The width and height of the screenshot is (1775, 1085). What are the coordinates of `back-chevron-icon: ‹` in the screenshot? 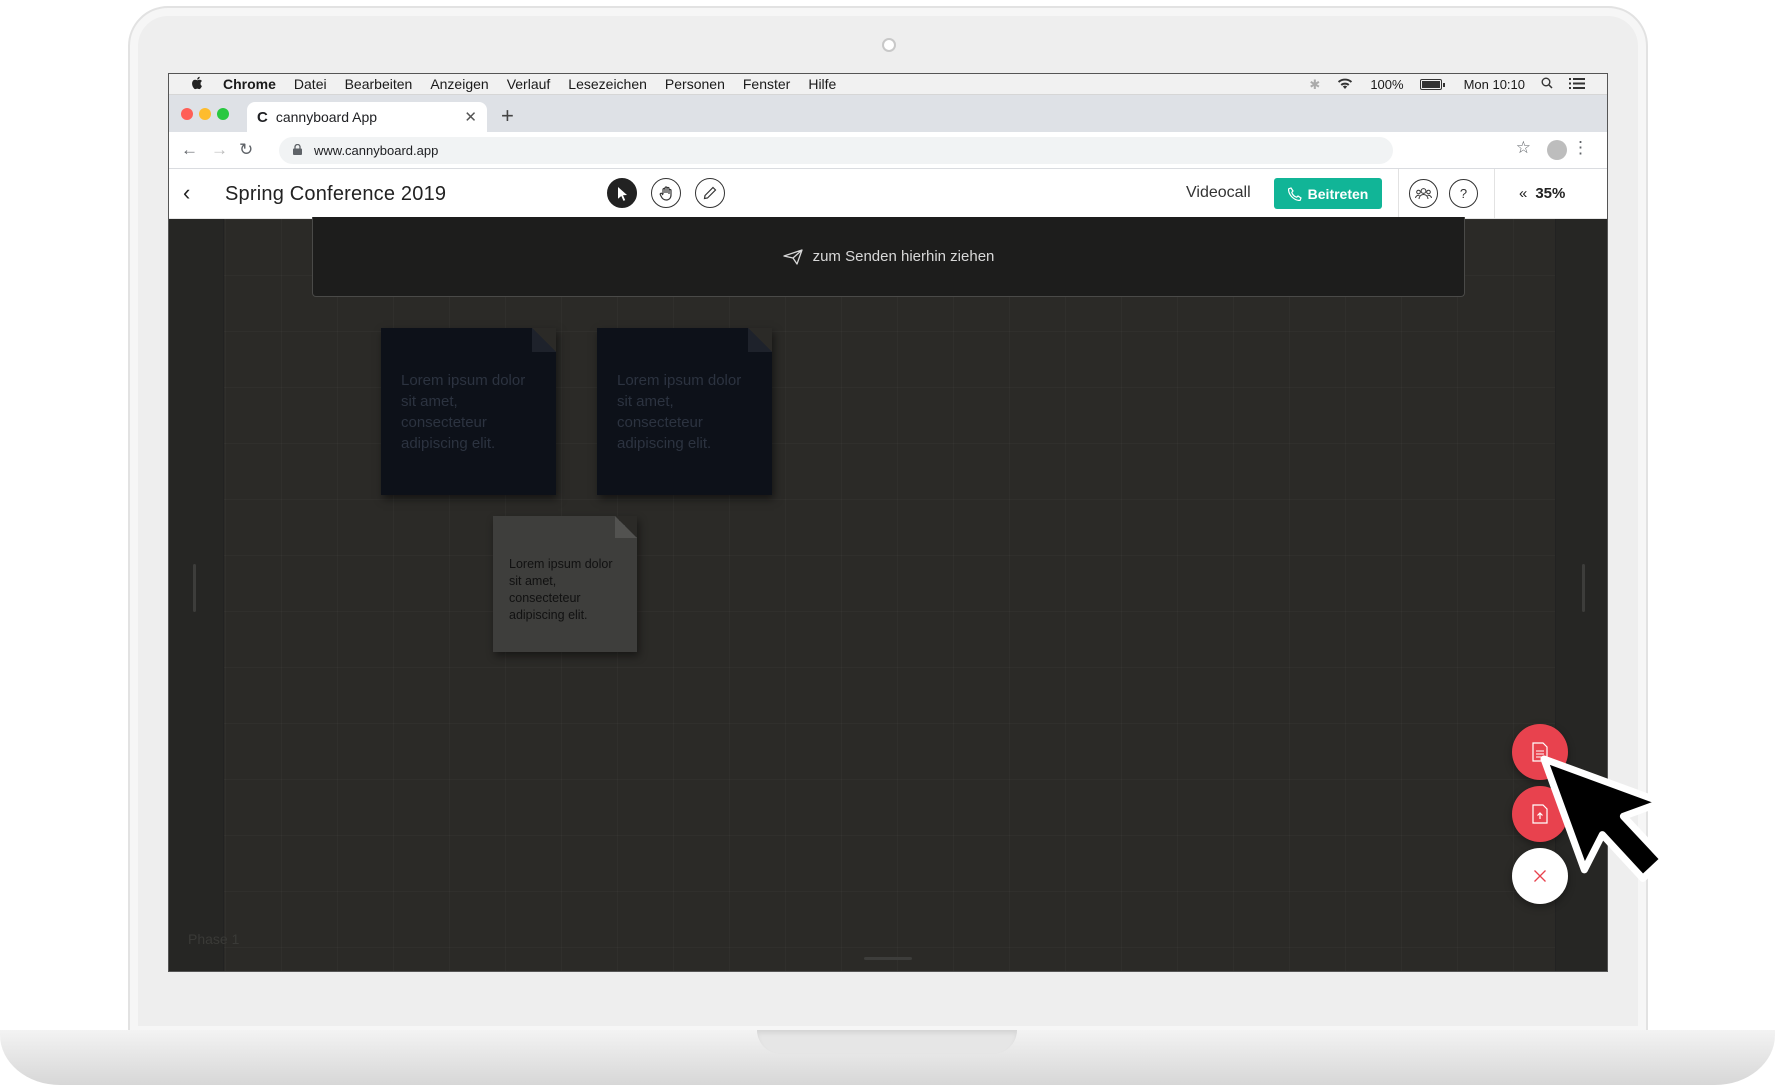 It's located at (186, 193).